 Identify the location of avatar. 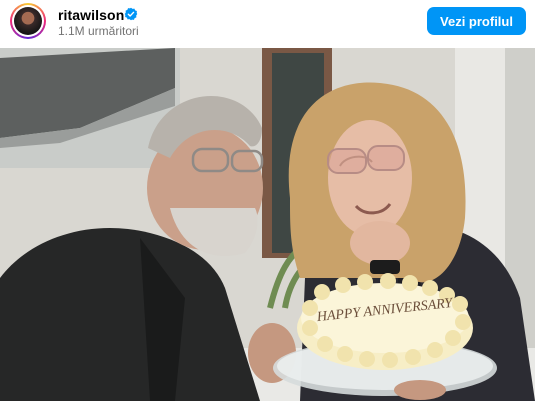
(28, 21).